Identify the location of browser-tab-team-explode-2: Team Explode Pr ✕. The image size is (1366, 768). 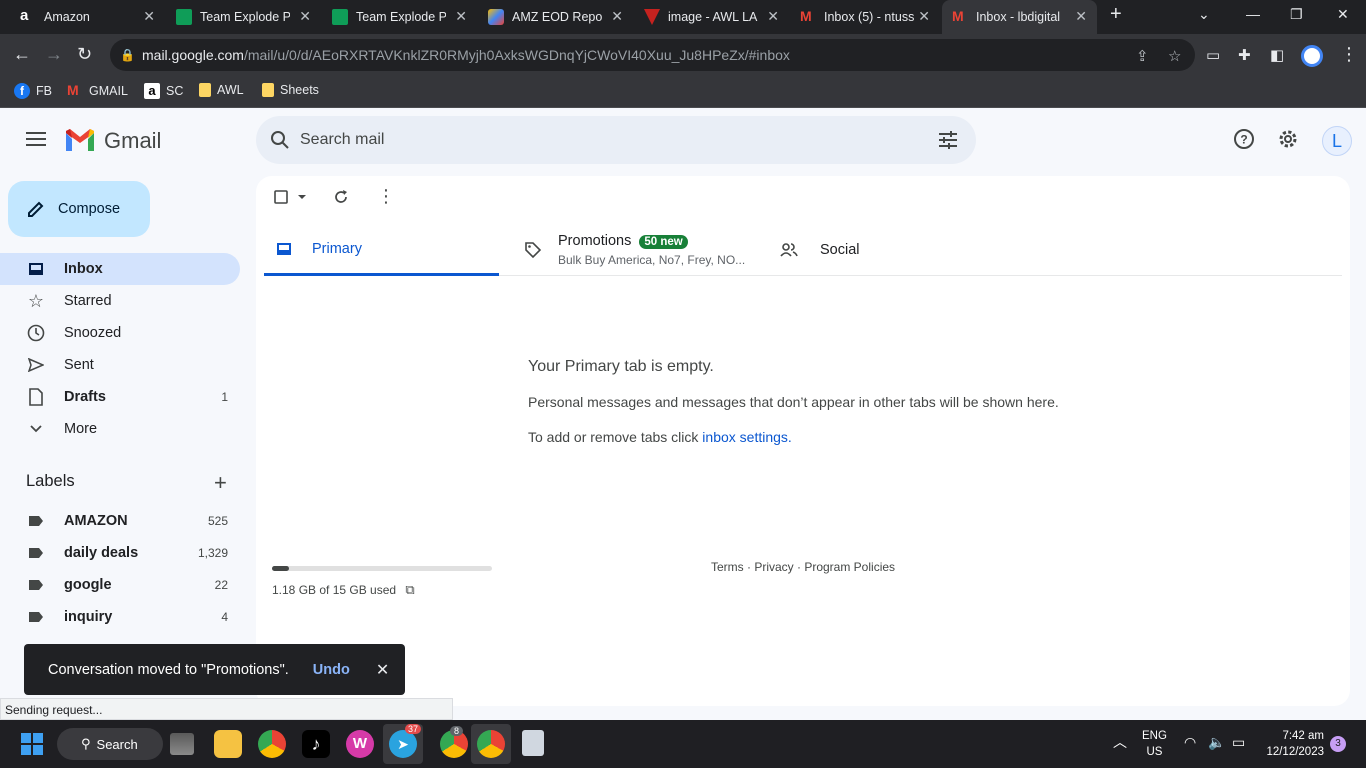
(399, 17).